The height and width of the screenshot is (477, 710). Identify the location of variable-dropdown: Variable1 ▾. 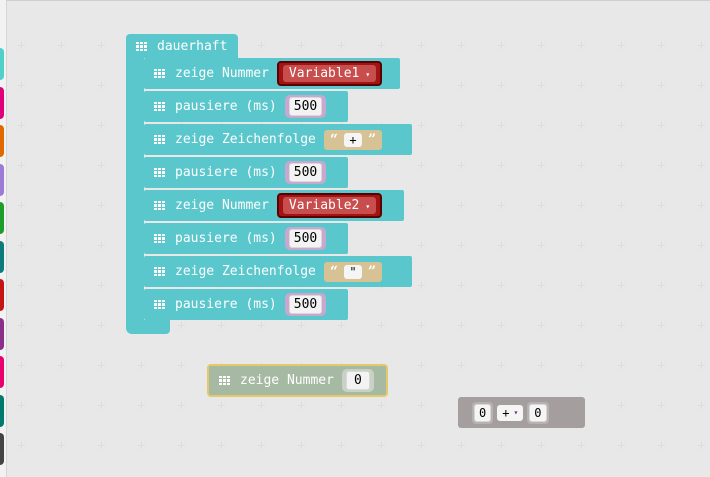
(329, 73).